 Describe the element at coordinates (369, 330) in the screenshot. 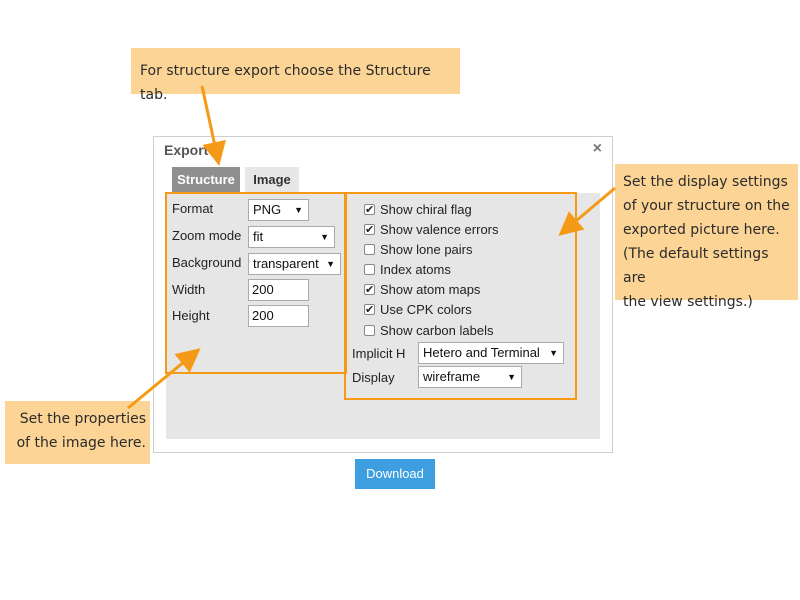

I see `show-carbon-labels-checkbox` at that location.